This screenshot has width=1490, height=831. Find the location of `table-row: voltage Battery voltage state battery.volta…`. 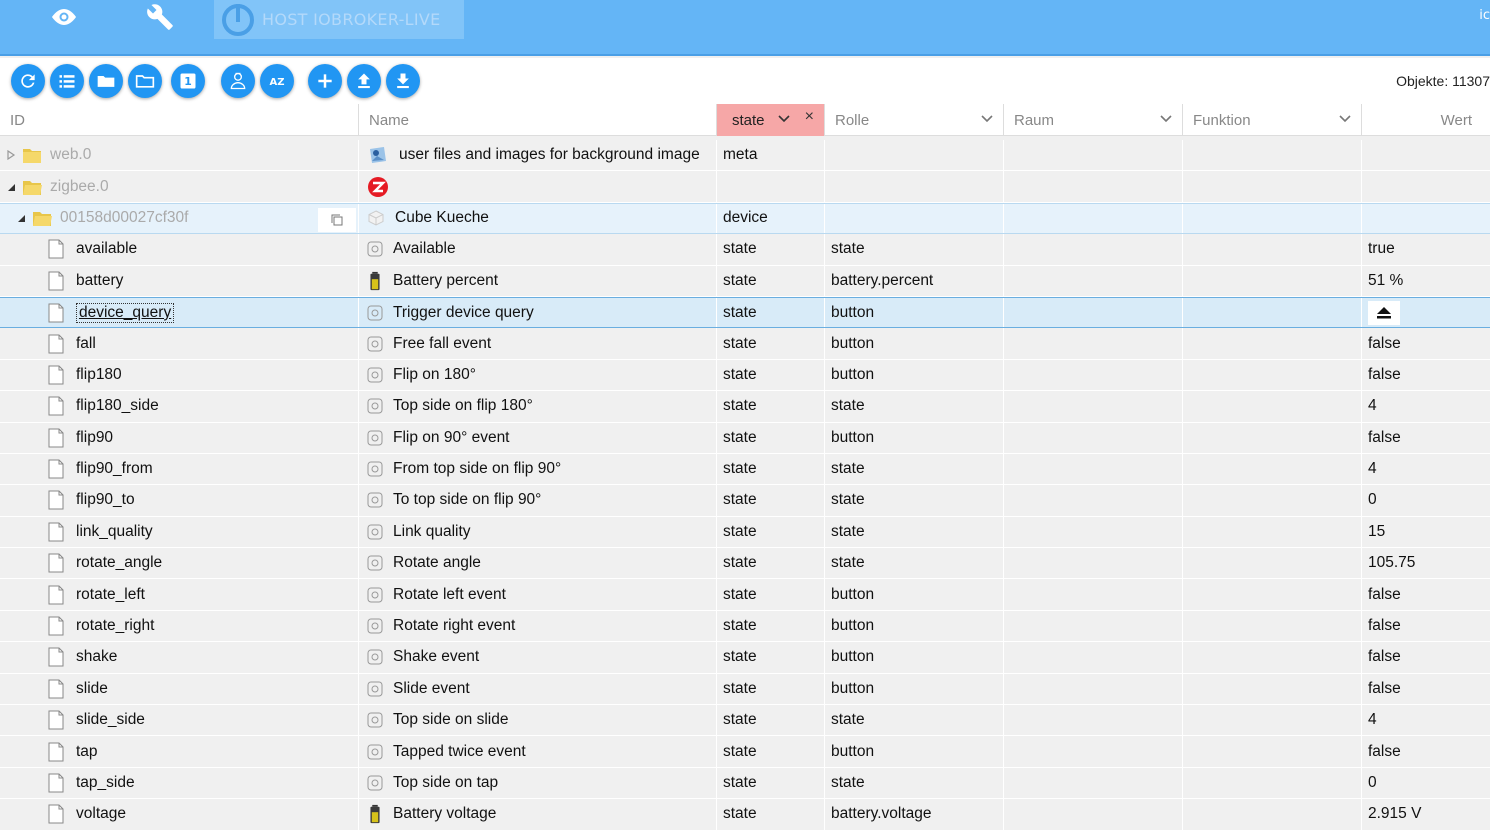

table-row: voltage Battery voltage state battery.volta… is located at coordinates (745, 815).